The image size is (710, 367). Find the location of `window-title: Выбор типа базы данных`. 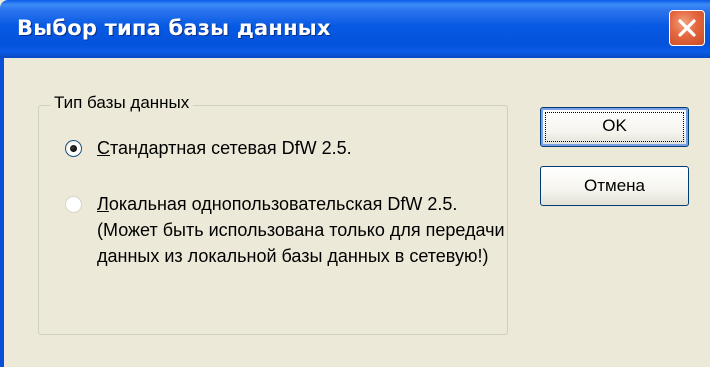

window-title: Выбор типа базы данных is located at coordinates (174, 28).